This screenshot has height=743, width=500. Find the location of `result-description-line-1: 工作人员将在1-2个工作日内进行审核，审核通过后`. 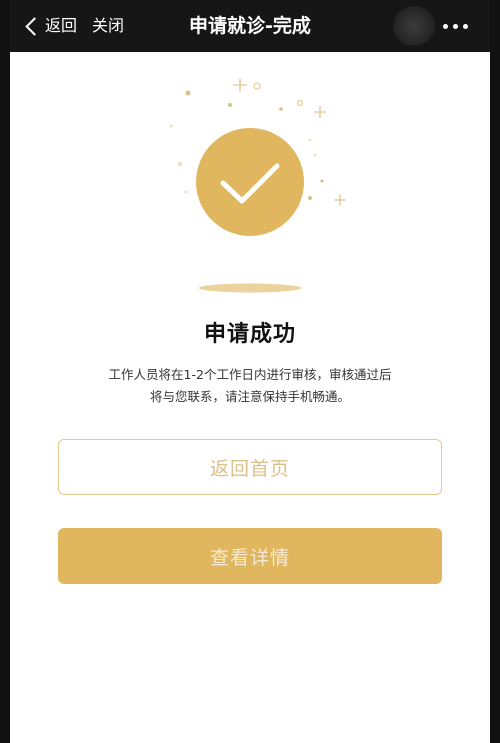

result-description-line-1: 工作人员将在1-2个工作日内进行审核，审核通过后 is located at coordinates (250, 374).